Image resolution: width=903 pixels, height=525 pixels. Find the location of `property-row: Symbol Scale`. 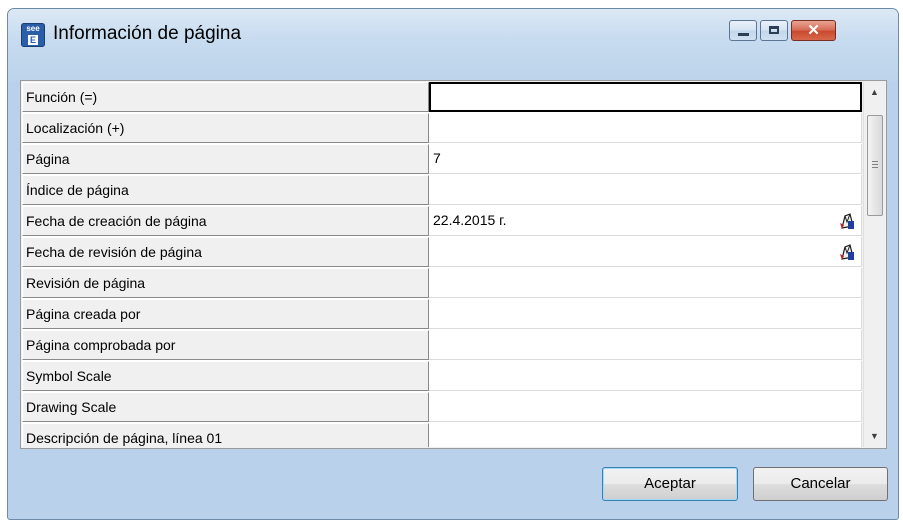

property-row: Symbol Scale is located at coordinates (442, 376).